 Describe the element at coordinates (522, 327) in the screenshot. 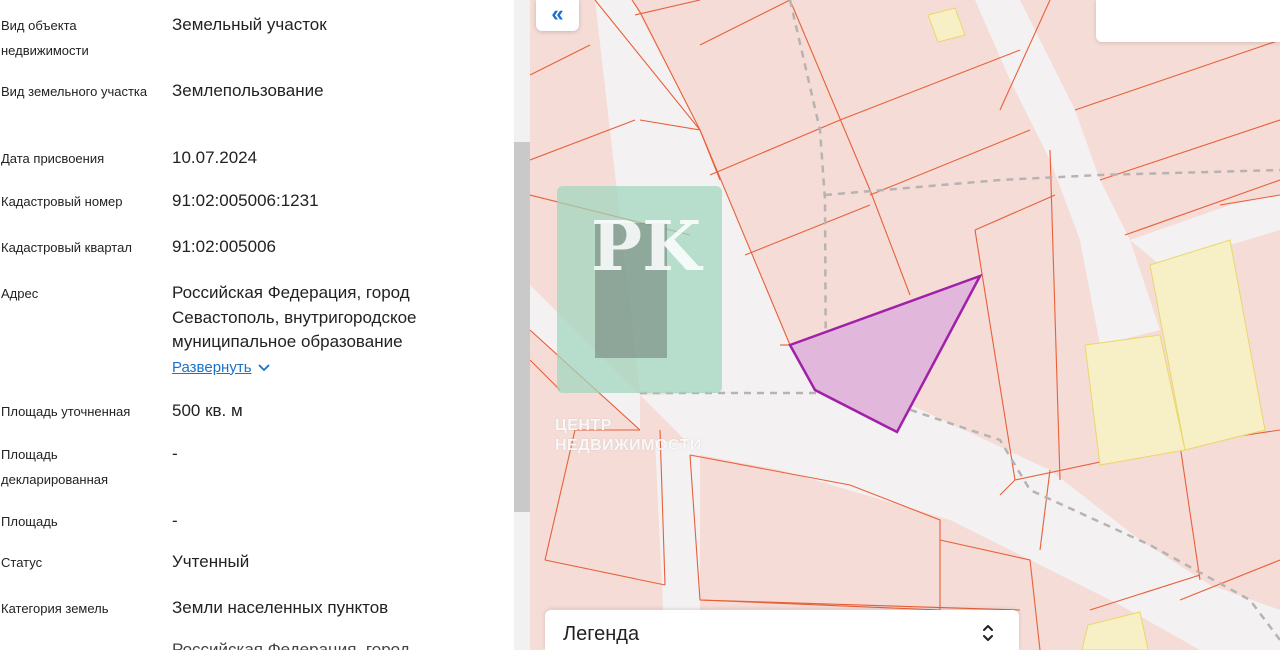

I see `panel-scrollbar-thumb` at that location.